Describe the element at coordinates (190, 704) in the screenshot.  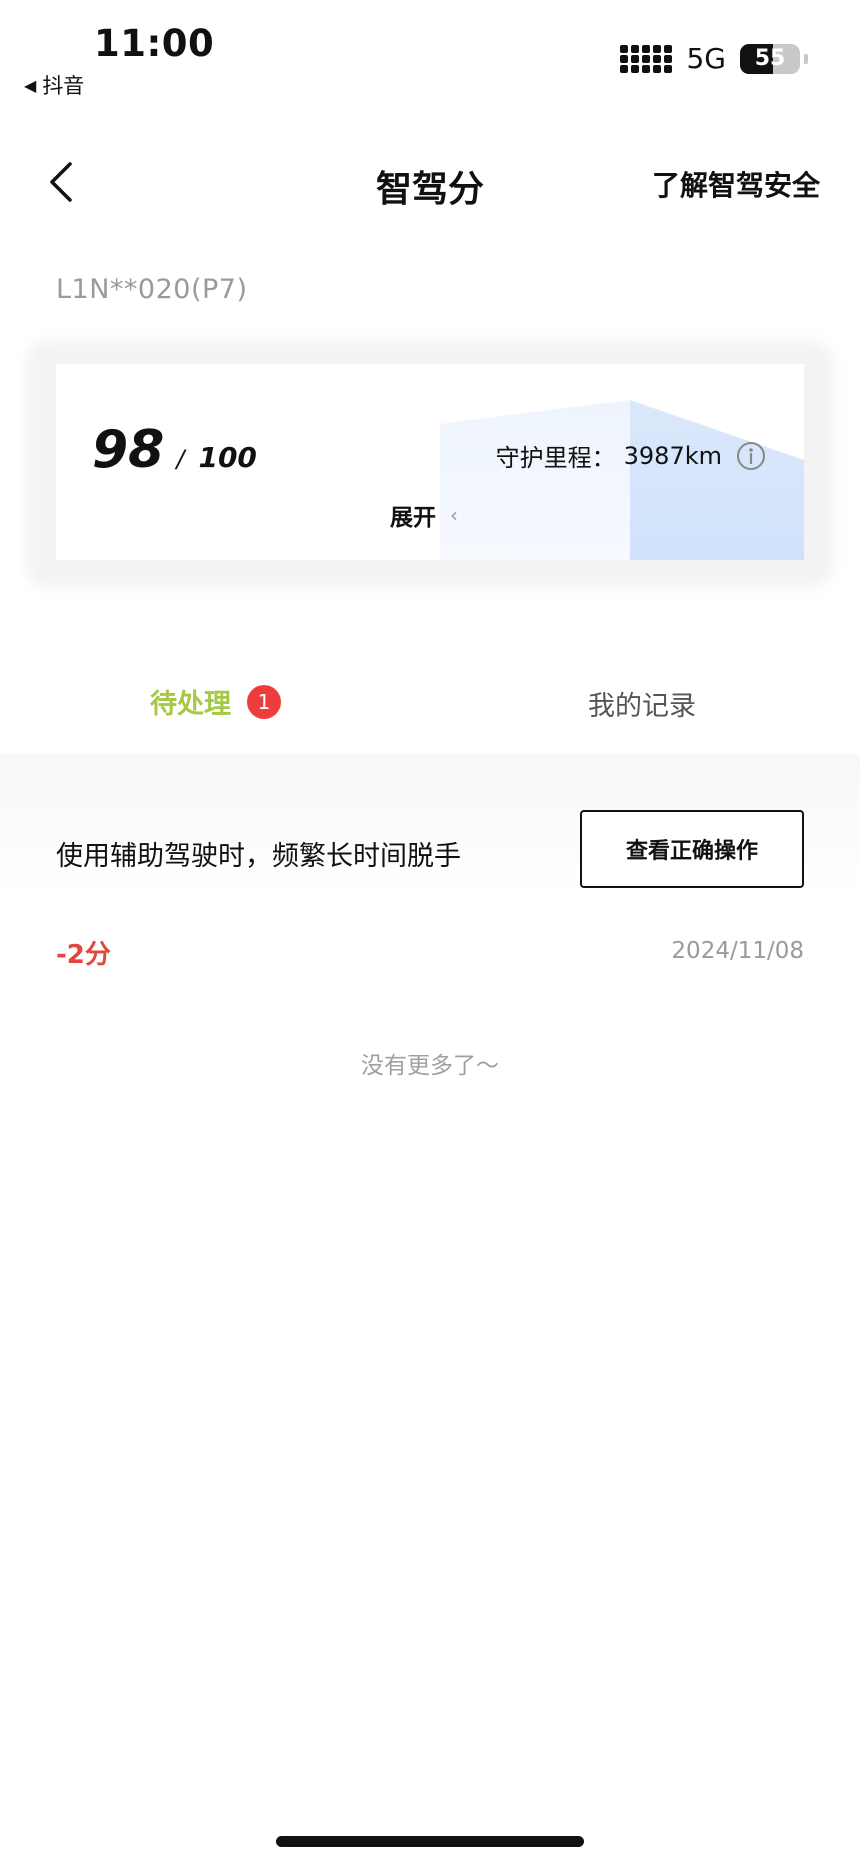
I see `tab-pending-label: 待处理` at that location.